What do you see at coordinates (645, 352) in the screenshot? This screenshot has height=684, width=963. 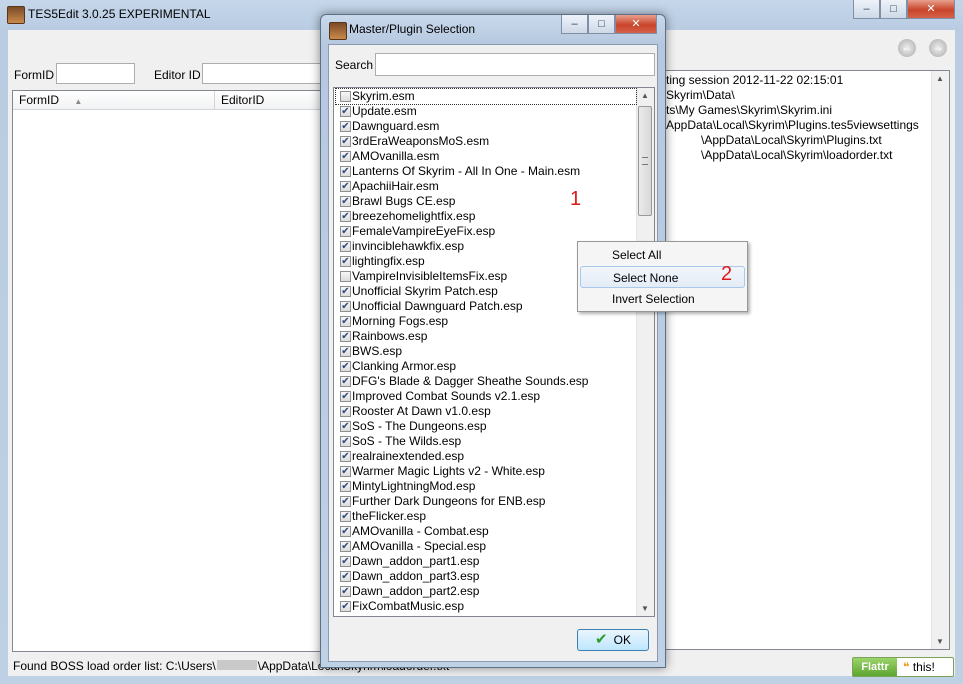 I see `plugin-list-scrollbar: ▲ ▼` at bounding box center [645, 352].